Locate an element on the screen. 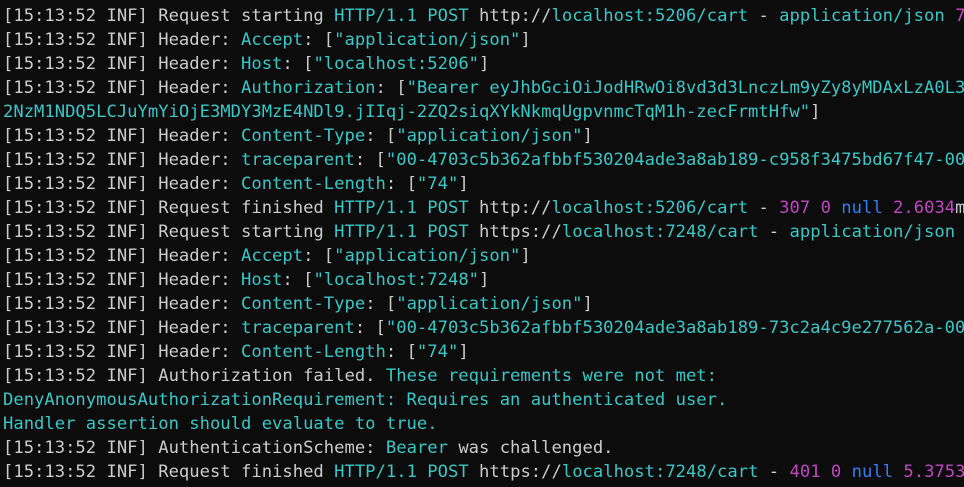 The image size is (964, 487). log-segment: Bearer is located at coordinates (416, 448).